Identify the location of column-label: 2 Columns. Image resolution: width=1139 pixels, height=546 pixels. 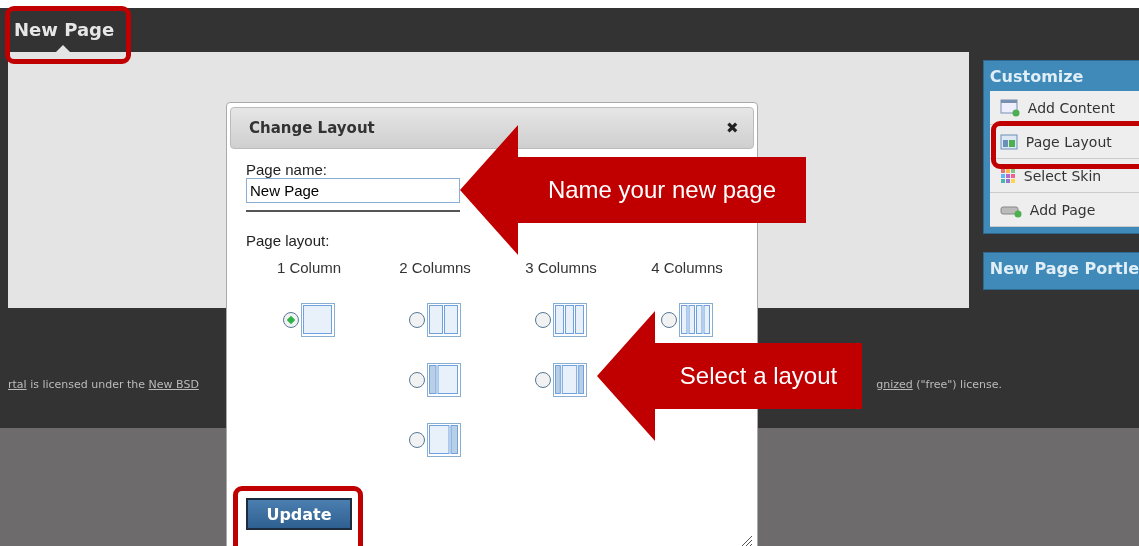
(435, 267).